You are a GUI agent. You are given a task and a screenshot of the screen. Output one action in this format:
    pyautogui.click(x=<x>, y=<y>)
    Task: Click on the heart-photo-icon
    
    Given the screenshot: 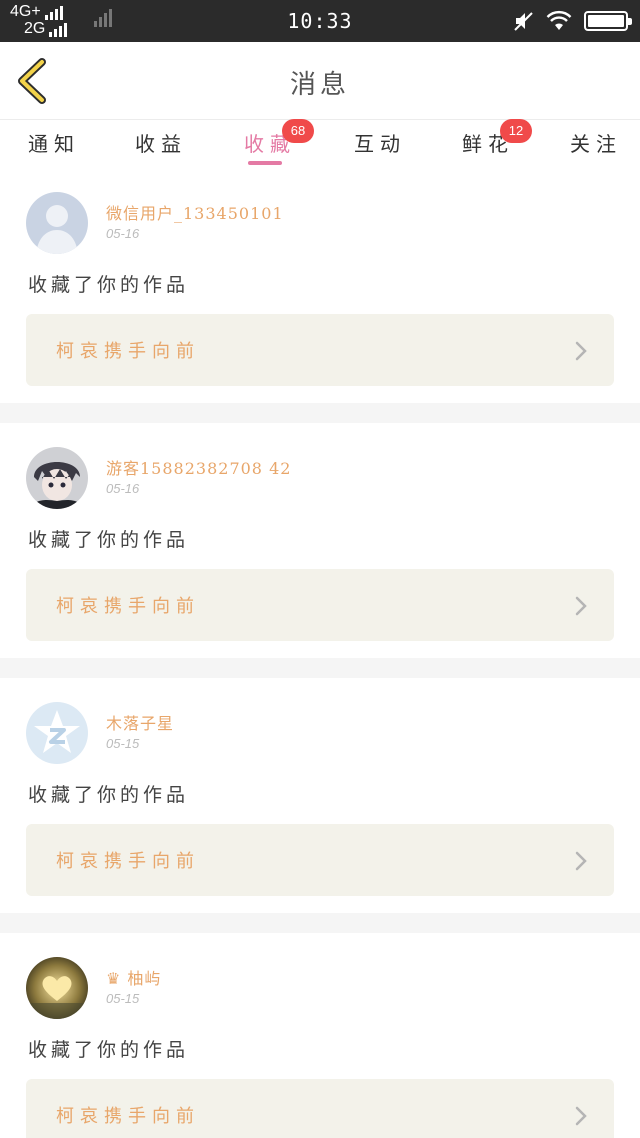 What is the action you would take?
    pyautogui.click(x=57, y=988)
    